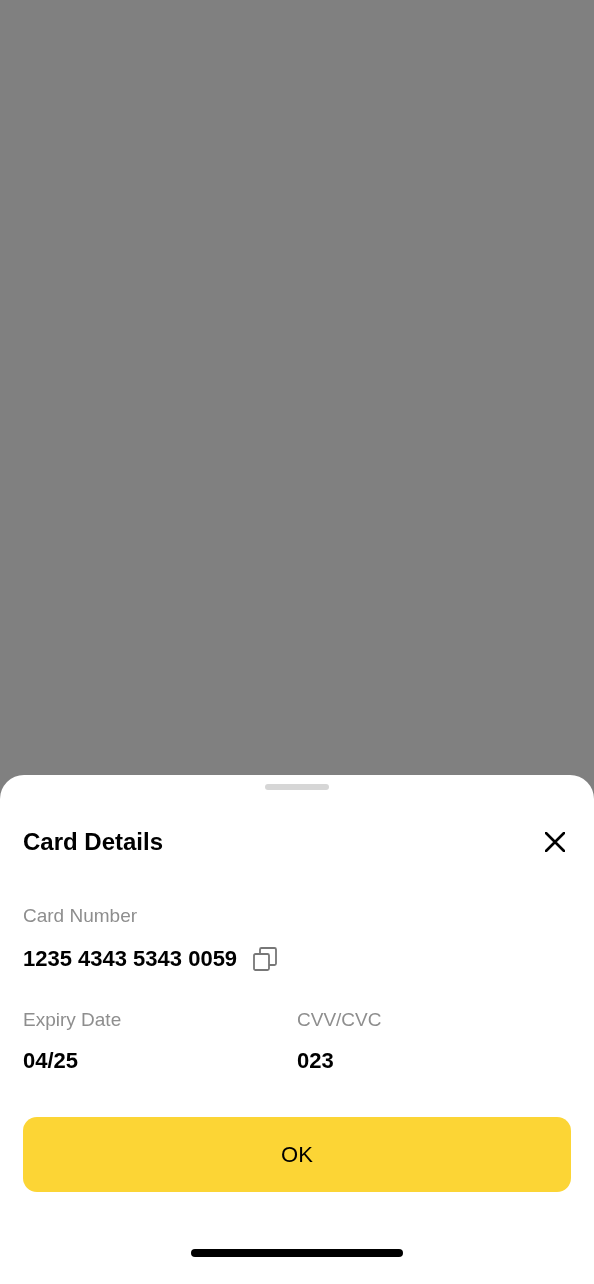  Describe the element at coordinates (51, 1061) in the screenshot. I see `field-value: 04/25` at that location.